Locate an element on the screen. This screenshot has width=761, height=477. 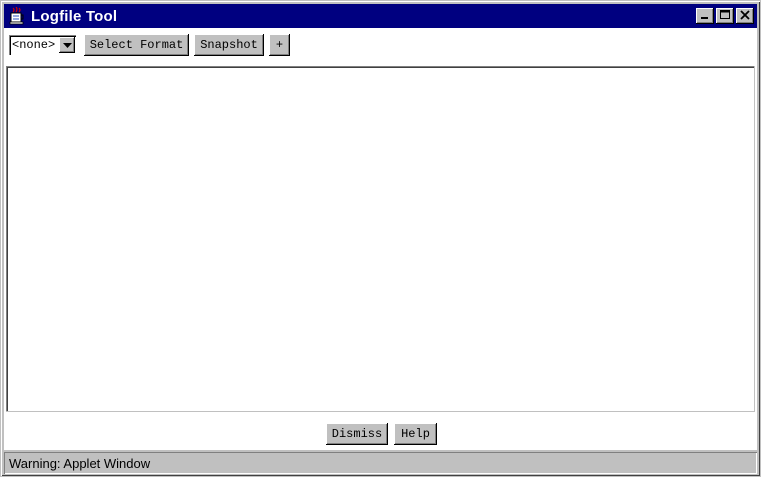
applet-warning-text: Warning: Applet Window is located at coordinates (80, 463).